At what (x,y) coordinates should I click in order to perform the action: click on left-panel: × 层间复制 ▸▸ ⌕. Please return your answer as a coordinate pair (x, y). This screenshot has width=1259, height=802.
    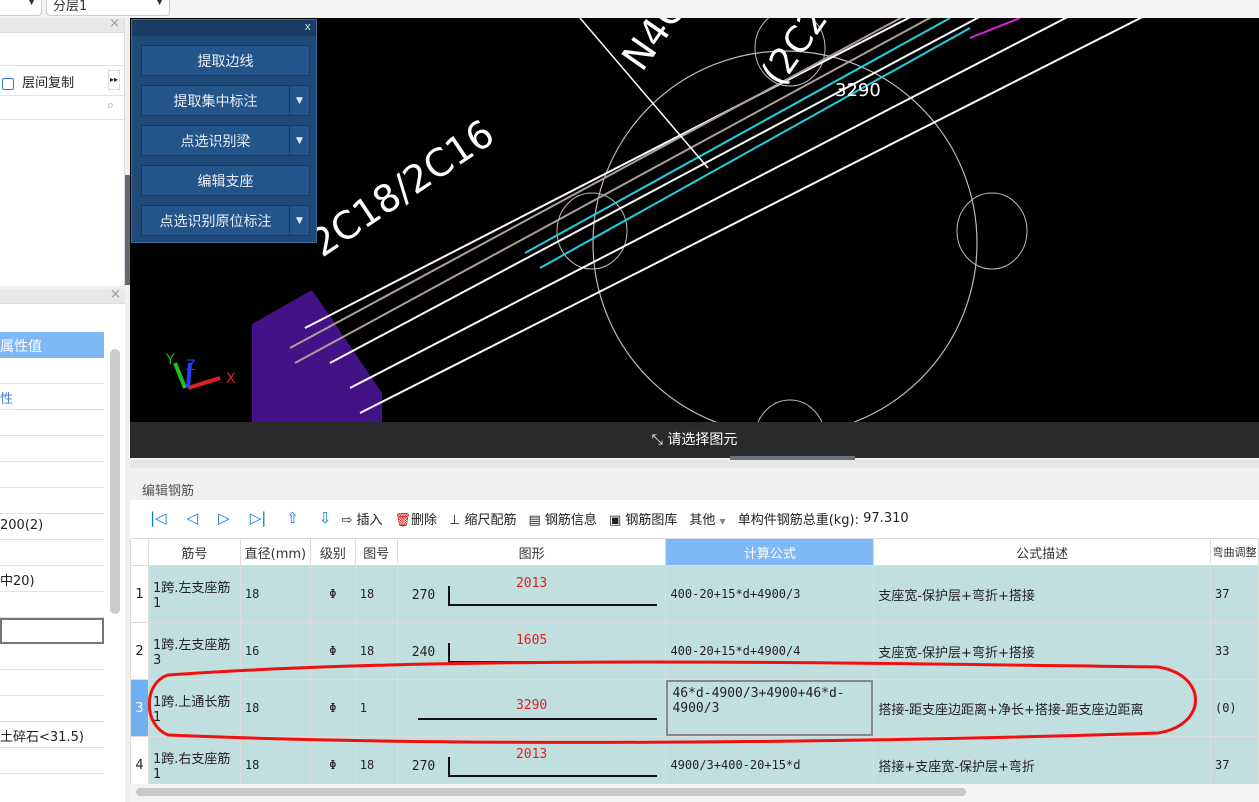
    Looking at the image, I should click on (62, 151).